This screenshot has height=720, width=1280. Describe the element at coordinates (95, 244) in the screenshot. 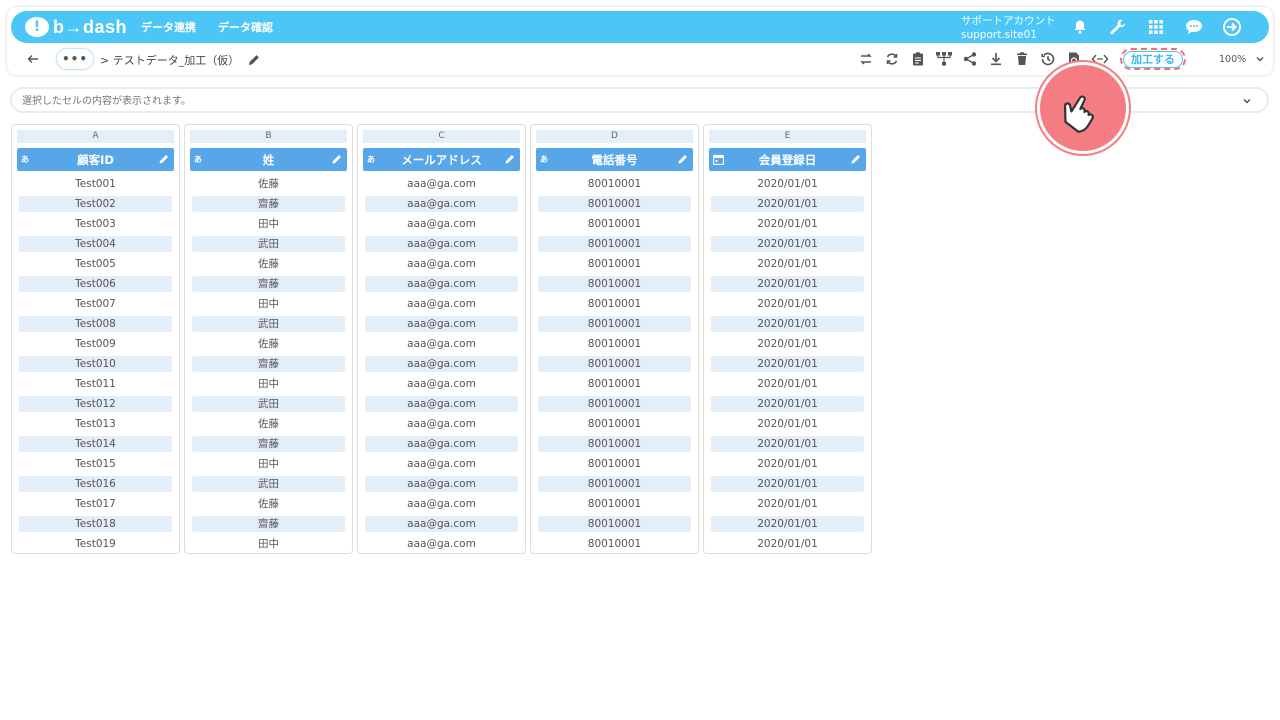

I see `cell: Test004` at that location.